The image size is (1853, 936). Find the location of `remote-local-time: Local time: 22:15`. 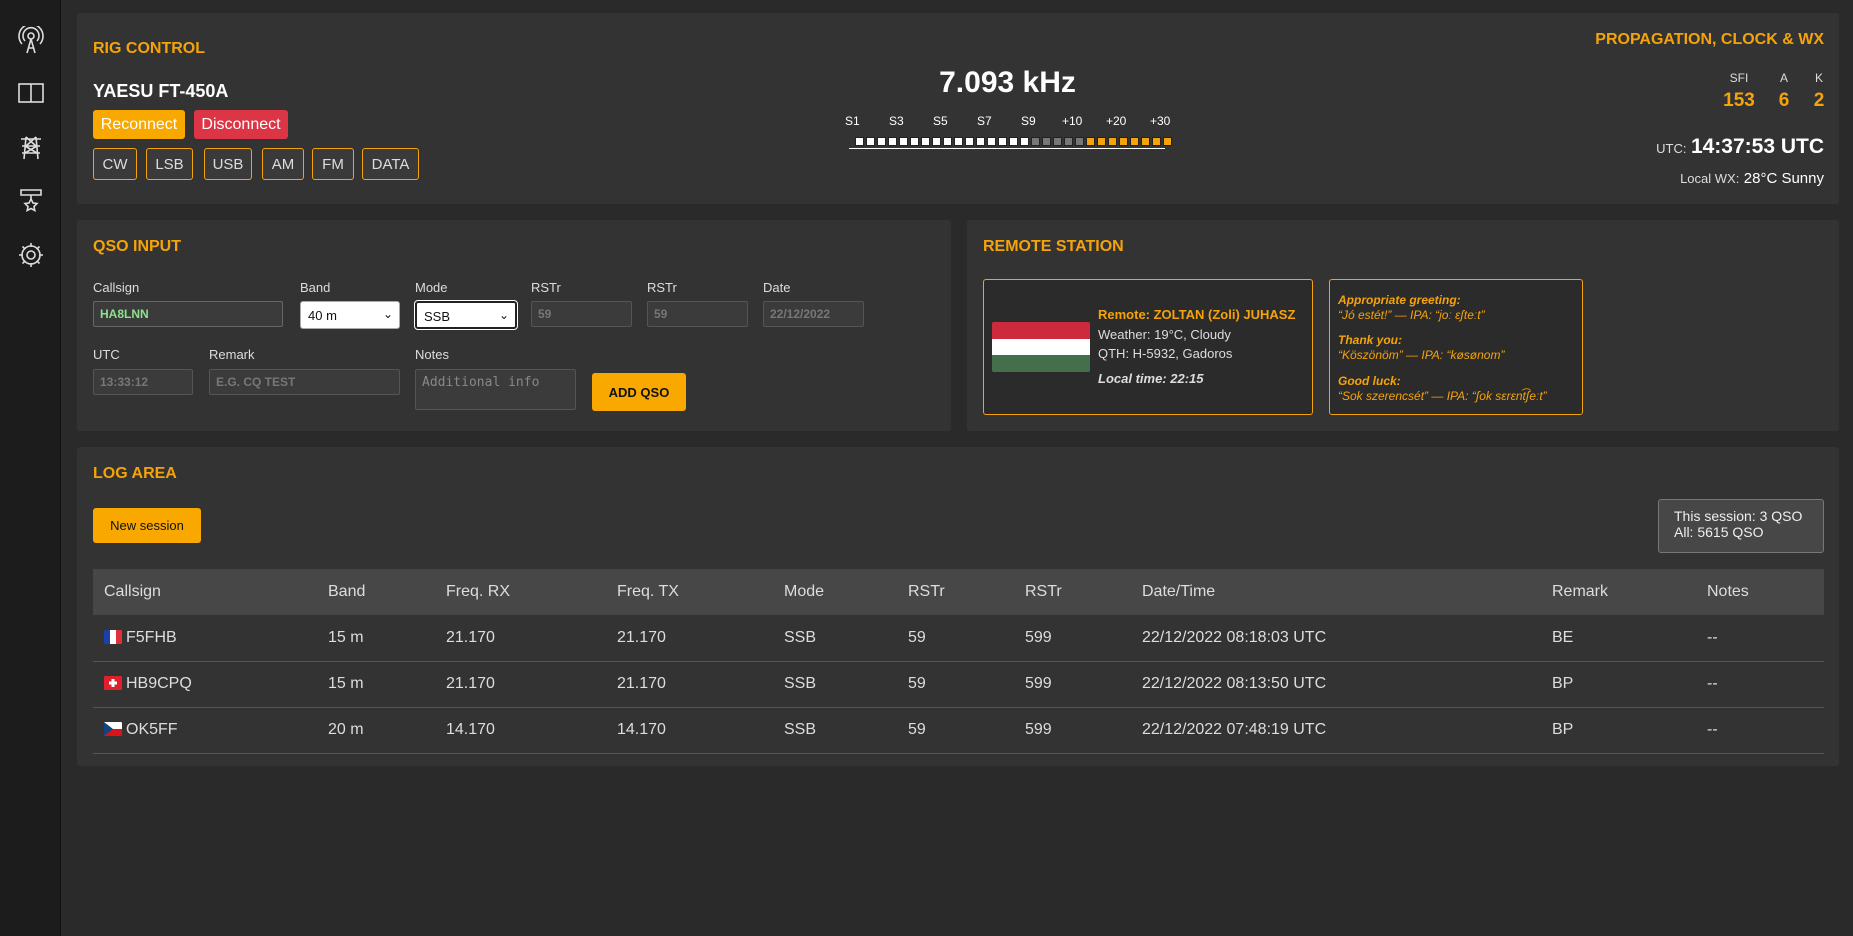

remote-local-time: Local time: 22:15 is located at coordinates (1151, 378).